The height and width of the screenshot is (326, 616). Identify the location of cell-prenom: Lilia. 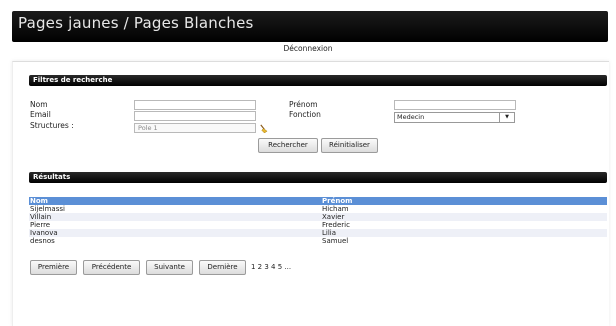
(329, 233).